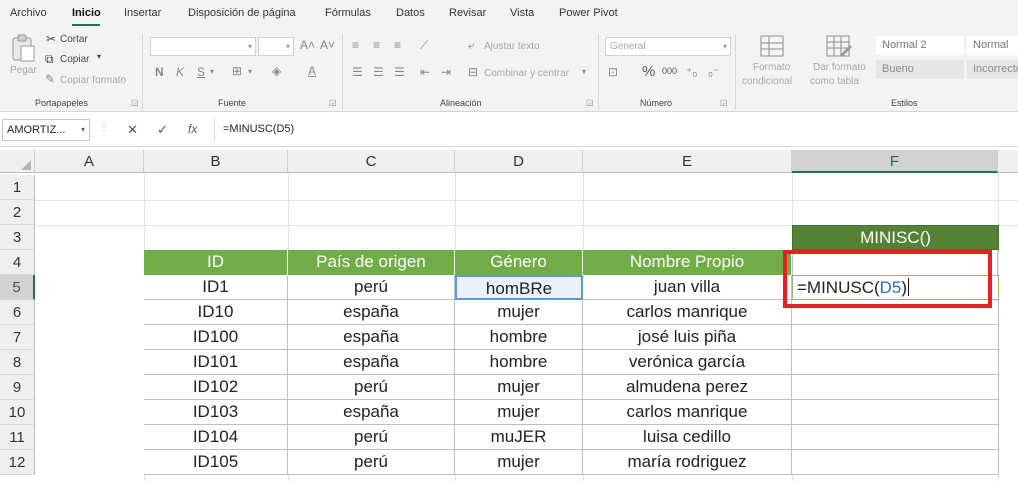 The width and height of the screenshot is (1018, 481). I want to click on table-header-genero: Género, so click(519, 262).